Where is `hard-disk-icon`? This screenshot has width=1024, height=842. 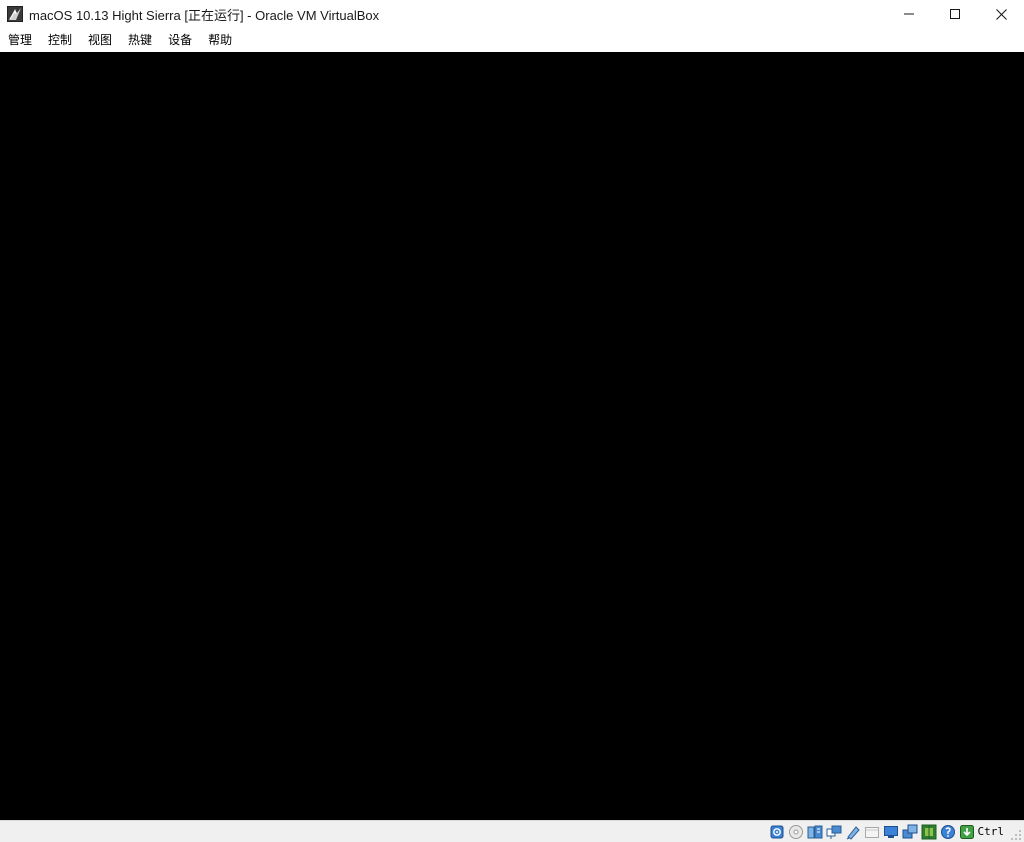
hard-disk-icon is located at coordinates (777, 832).